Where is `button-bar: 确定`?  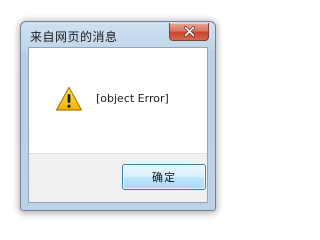
button-bar: 确定 is located at coordinates (118, 177).